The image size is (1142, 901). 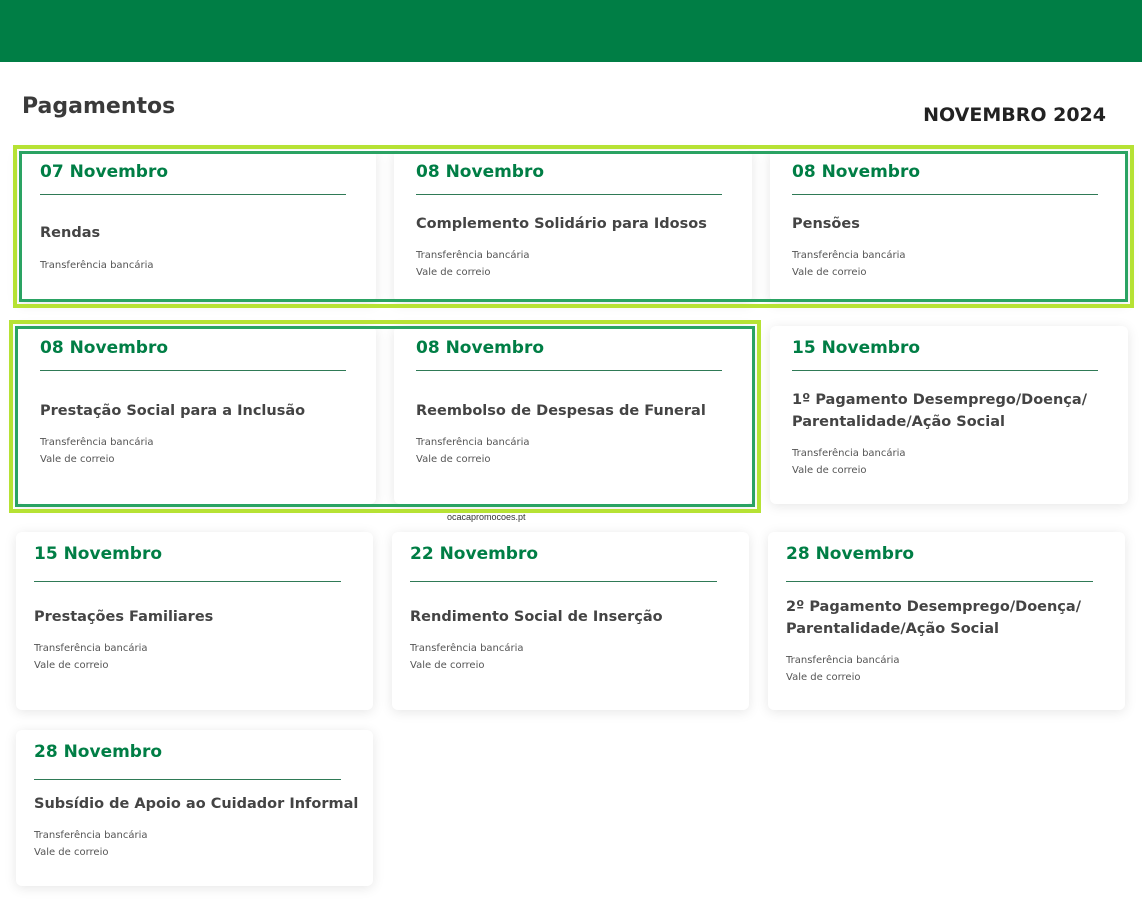 What do you see at coordinates (561, 224) in the screenshot?
I see `card-title: Complemento Solidário para Idosos` at bounding box center [561, 224].